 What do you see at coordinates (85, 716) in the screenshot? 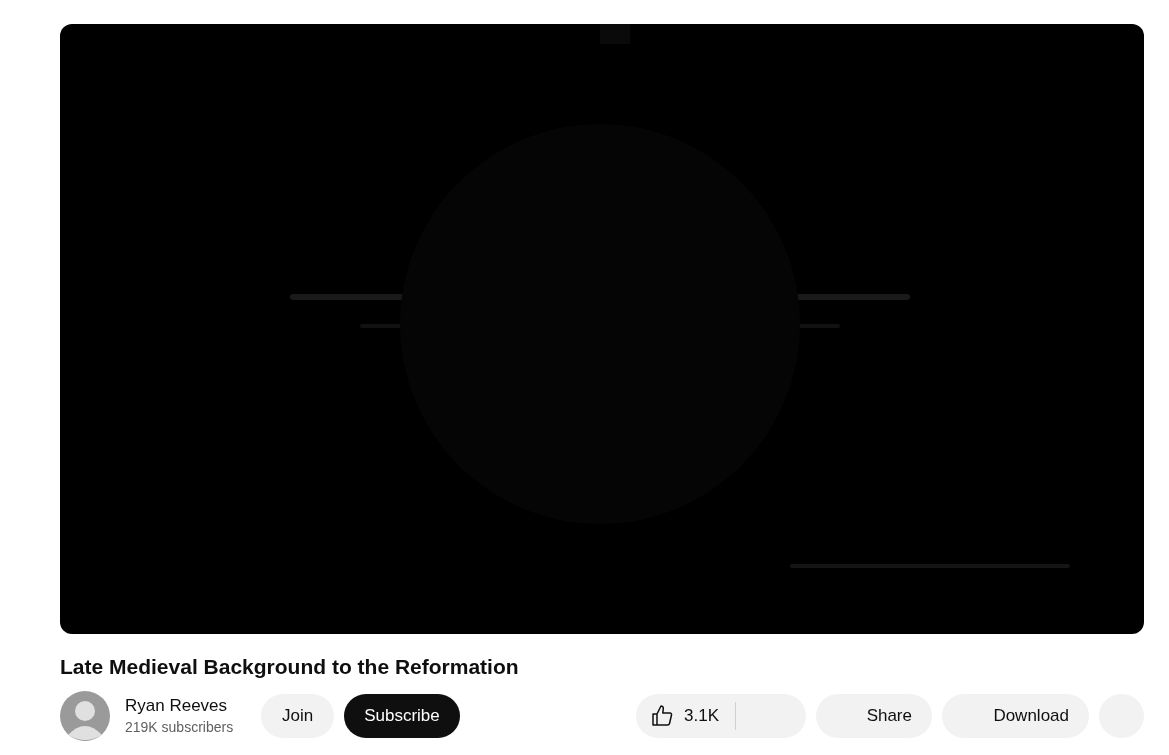
I see `avatar-icon` at bounding box center [85, 716].